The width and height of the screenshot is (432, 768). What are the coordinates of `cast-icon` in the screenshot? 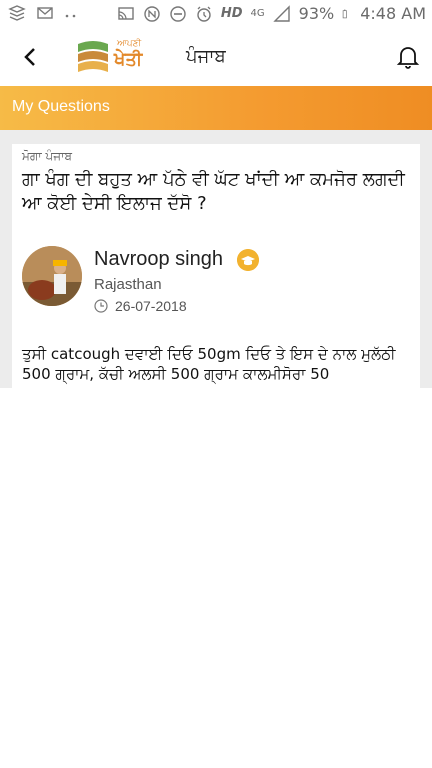 It's located at (126, 13).